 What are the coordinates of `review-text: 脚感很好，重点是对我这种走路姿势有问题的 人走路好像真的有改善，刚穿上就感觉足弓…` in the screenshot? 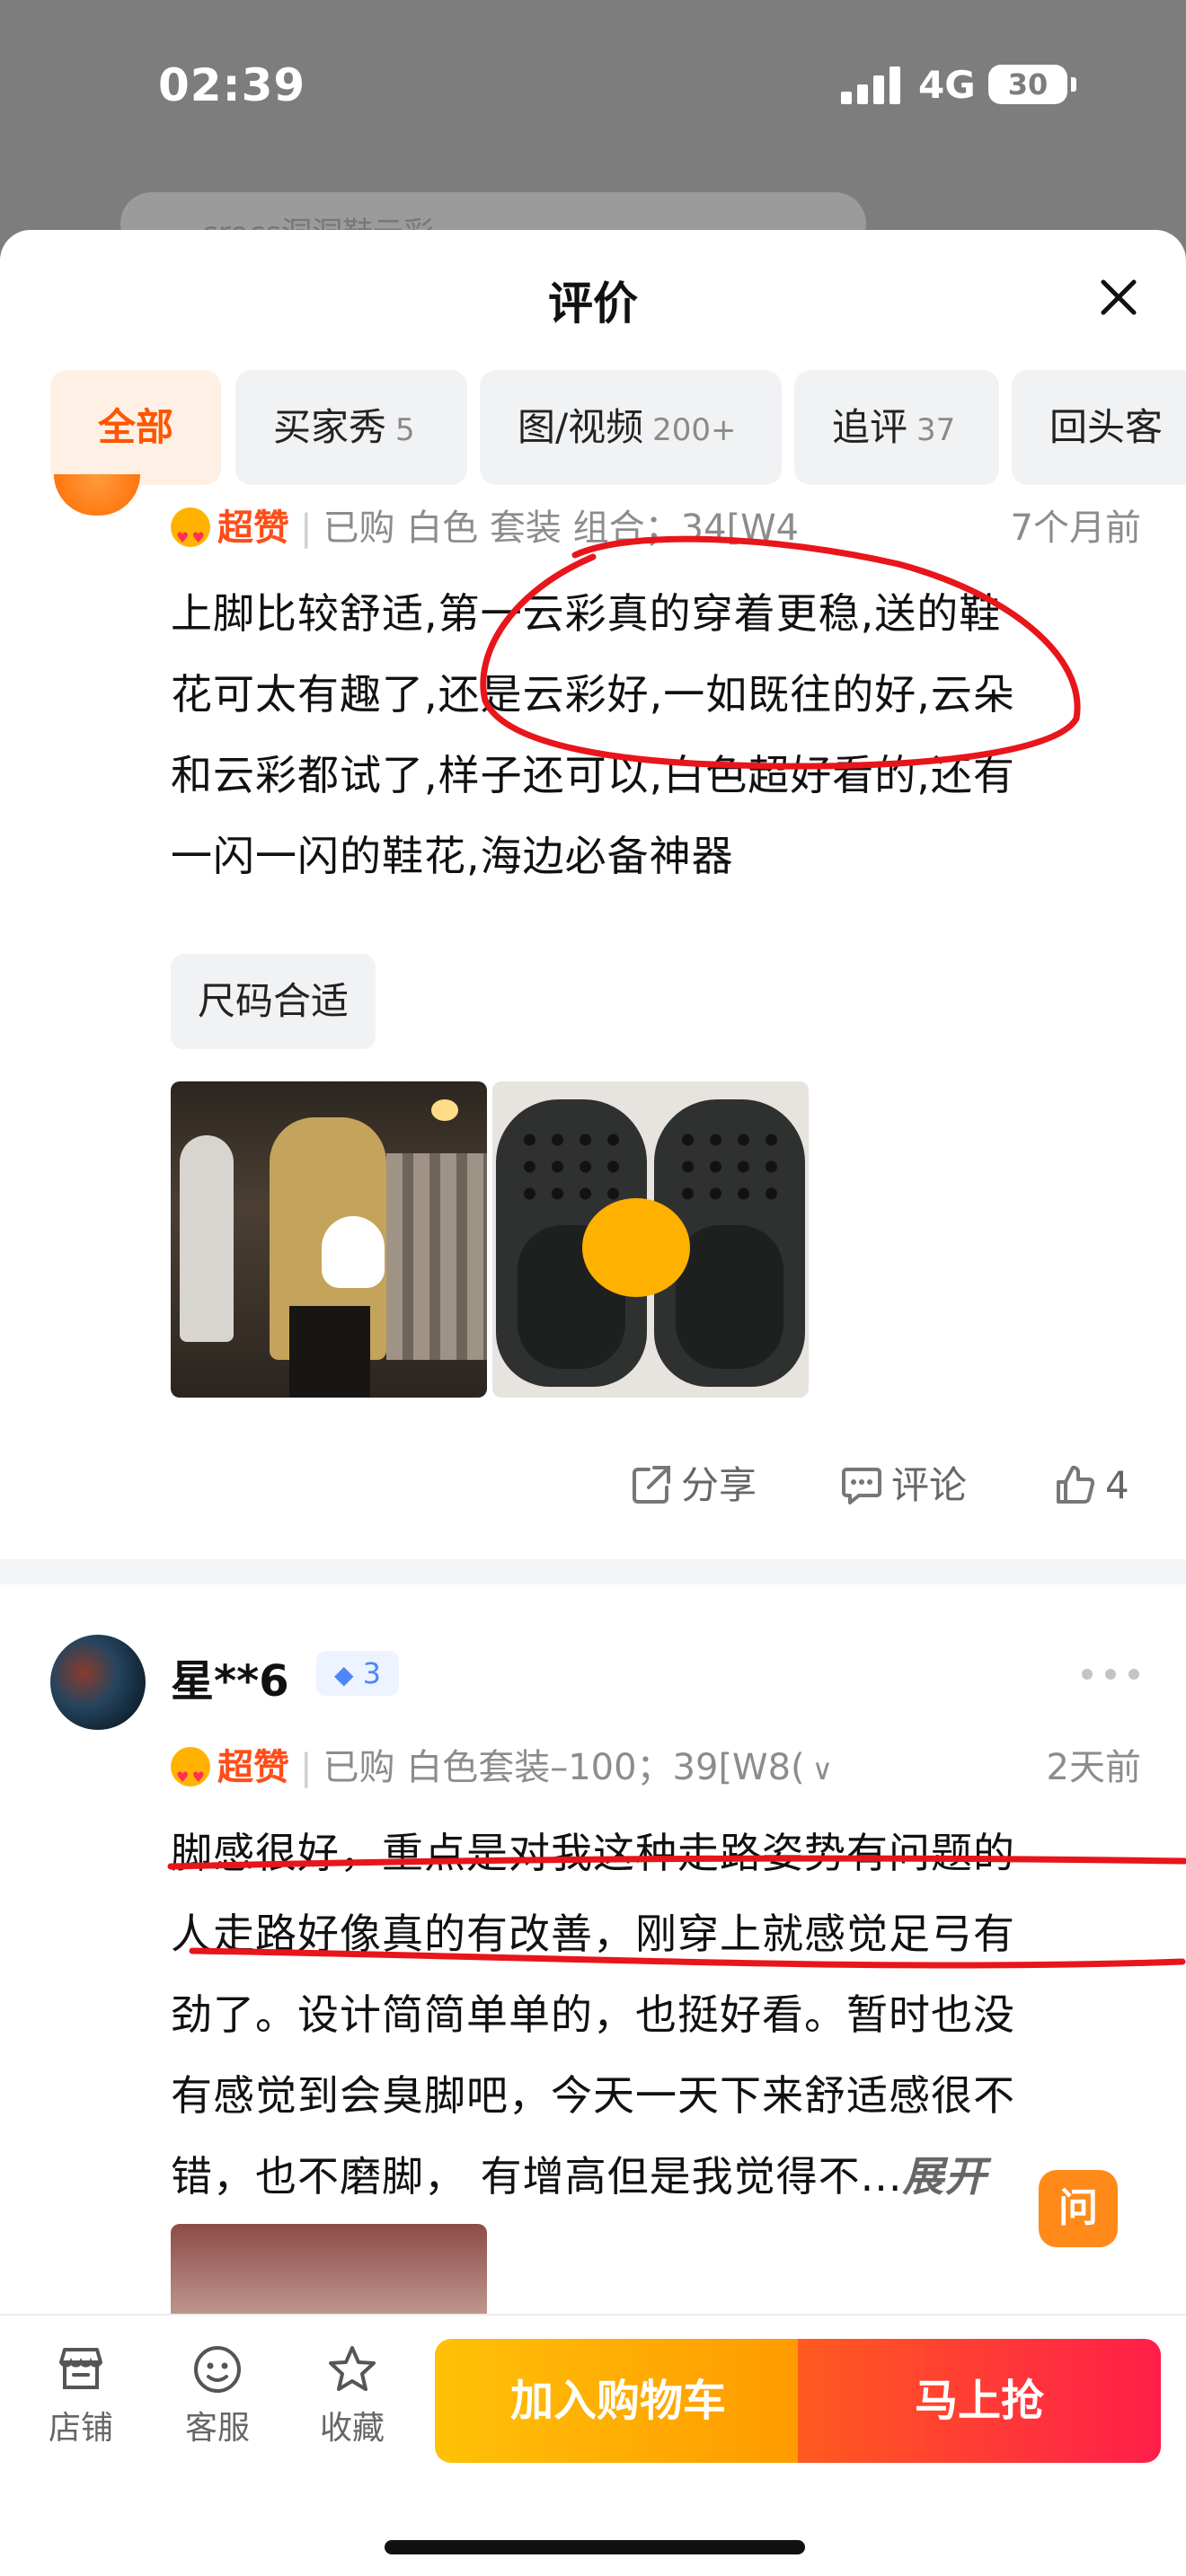 It's located at (656, 2015).